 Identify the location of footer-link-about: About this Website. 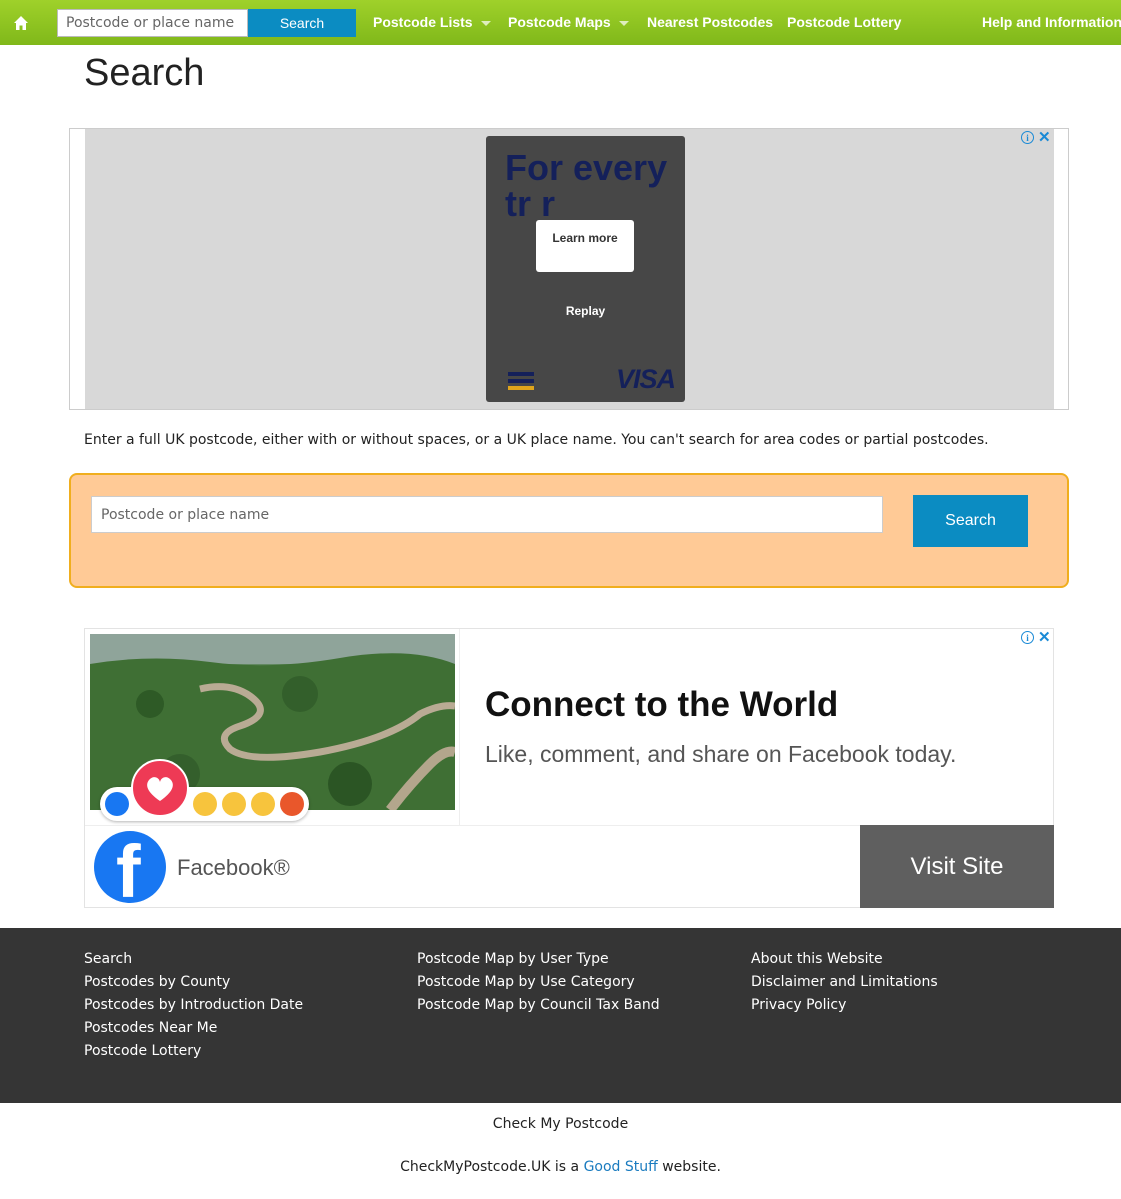
(844, 959).